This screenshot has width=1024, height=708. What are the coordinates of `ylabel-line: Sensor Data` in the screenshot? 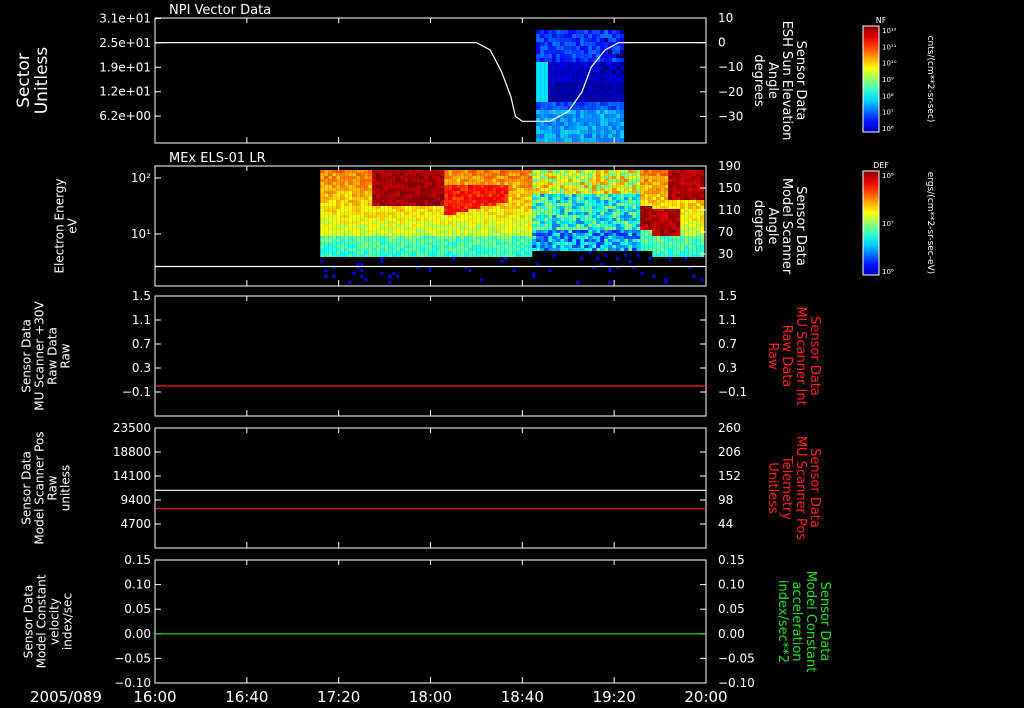 It's located at (29, 622).